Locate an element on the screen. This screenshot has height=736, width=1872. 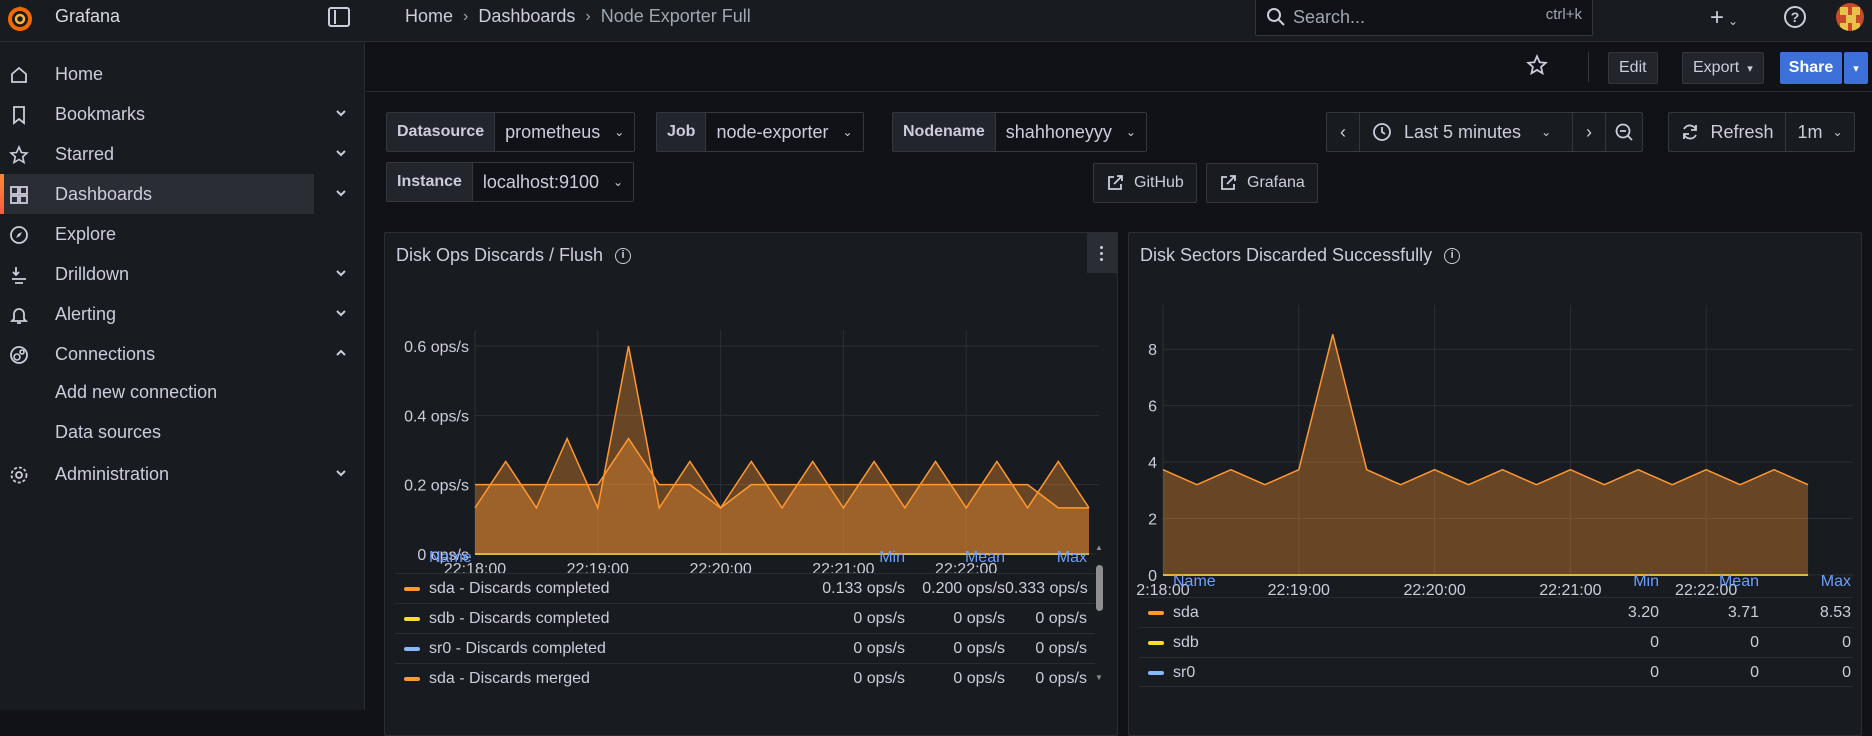
nodename-variable: Nodename shahhoneyyy ⌄ is located at coordinates (1019, 132).